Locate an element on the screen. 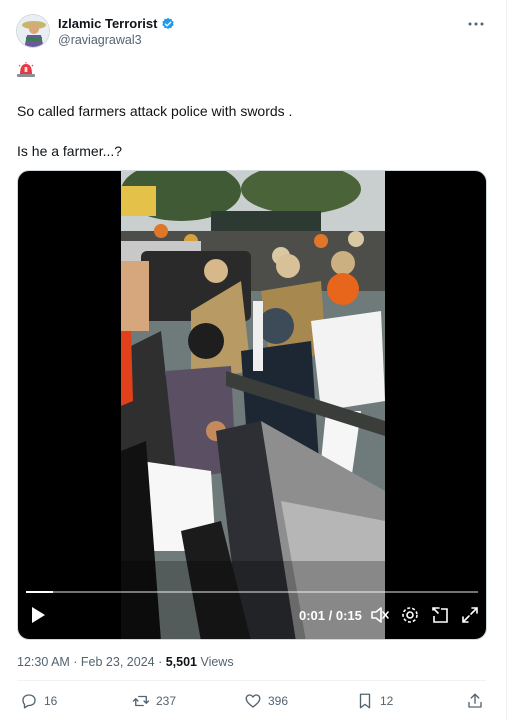  divider is located at coordinates (251, 680).